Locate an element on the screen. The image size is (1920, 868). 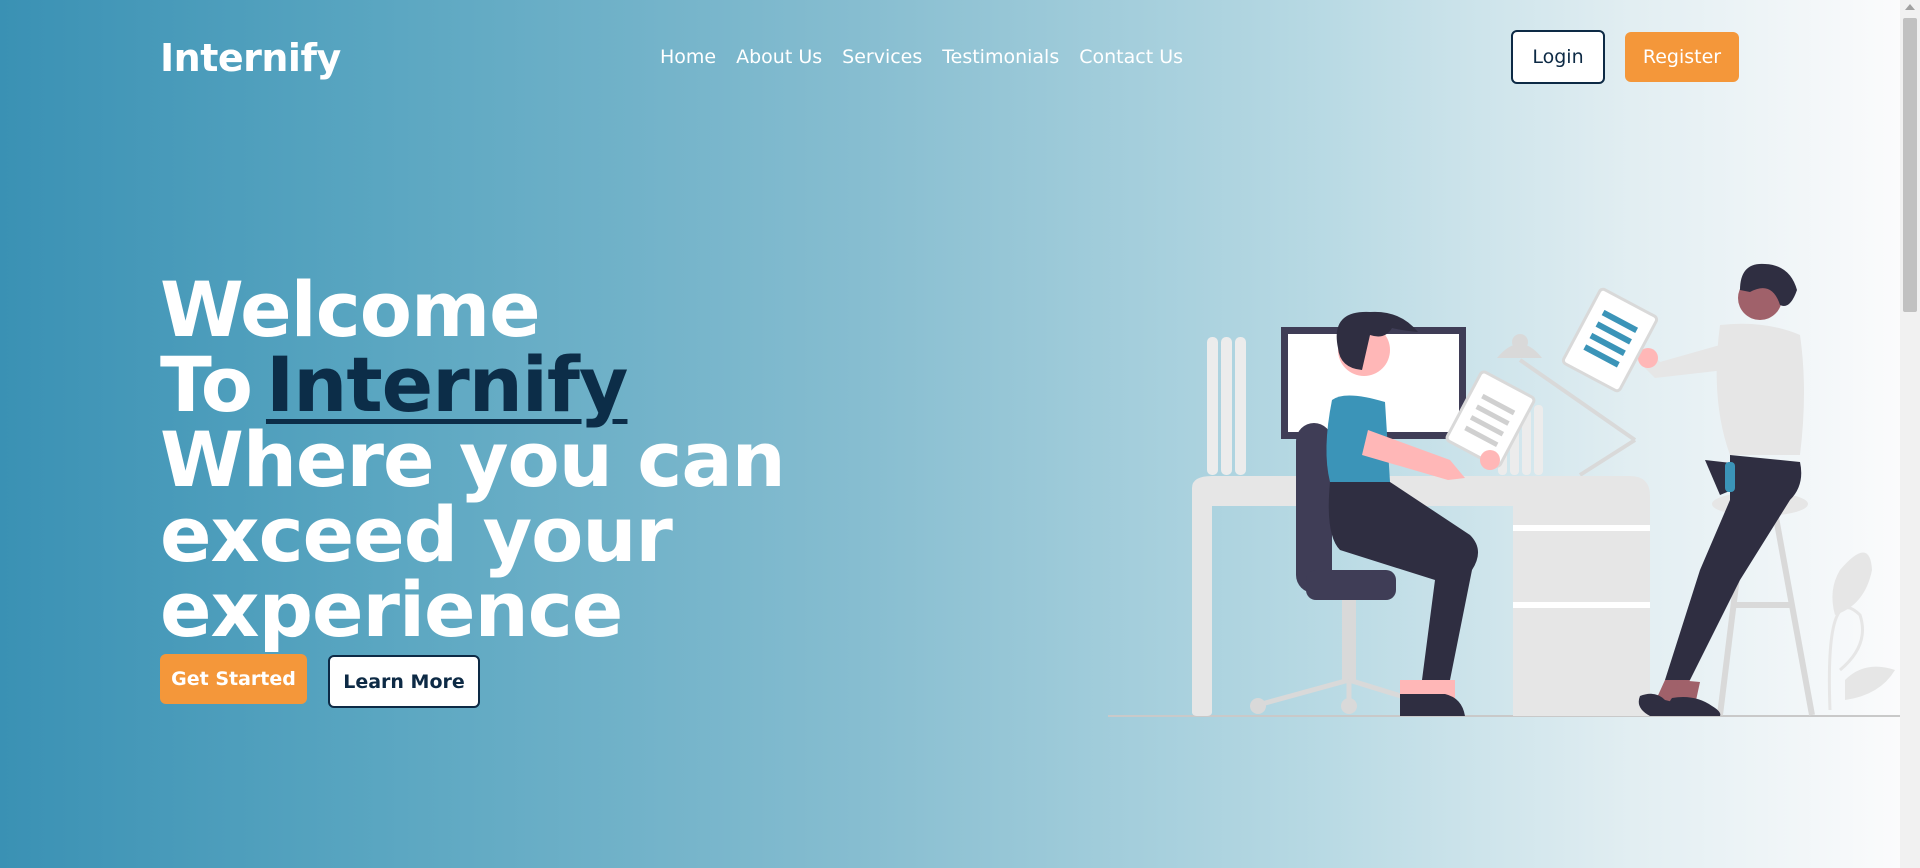
login-button: Login is located at coordinates (1558, 57).